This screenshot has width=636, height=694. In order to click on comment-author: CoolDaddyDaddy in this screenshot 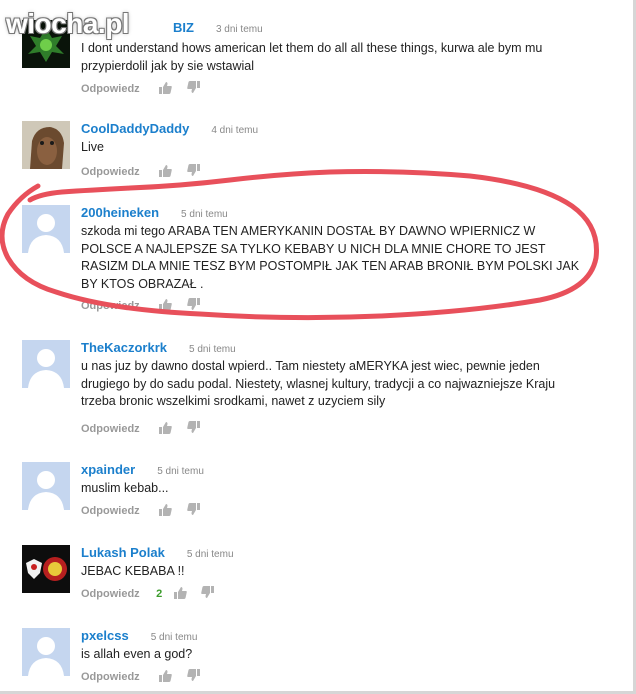, I will do `click(135, 128)`.